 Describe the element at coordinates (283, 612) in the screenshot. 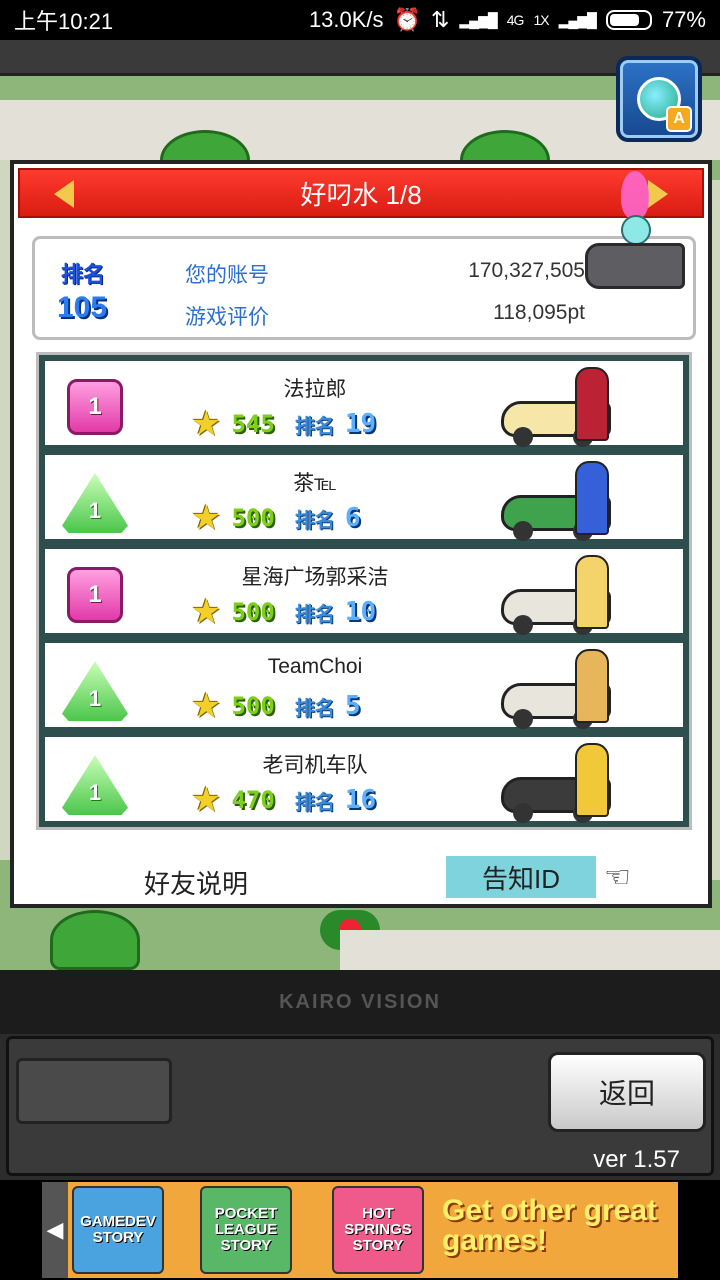

I see `friend-stats: ★ 500 排名 10` at that location.